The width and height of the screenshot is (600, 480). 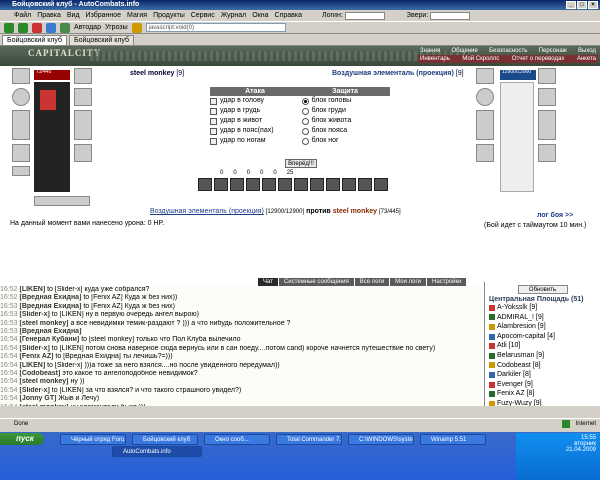 I want to click on menu-journal: Журнал, so click(x=234, y=15).